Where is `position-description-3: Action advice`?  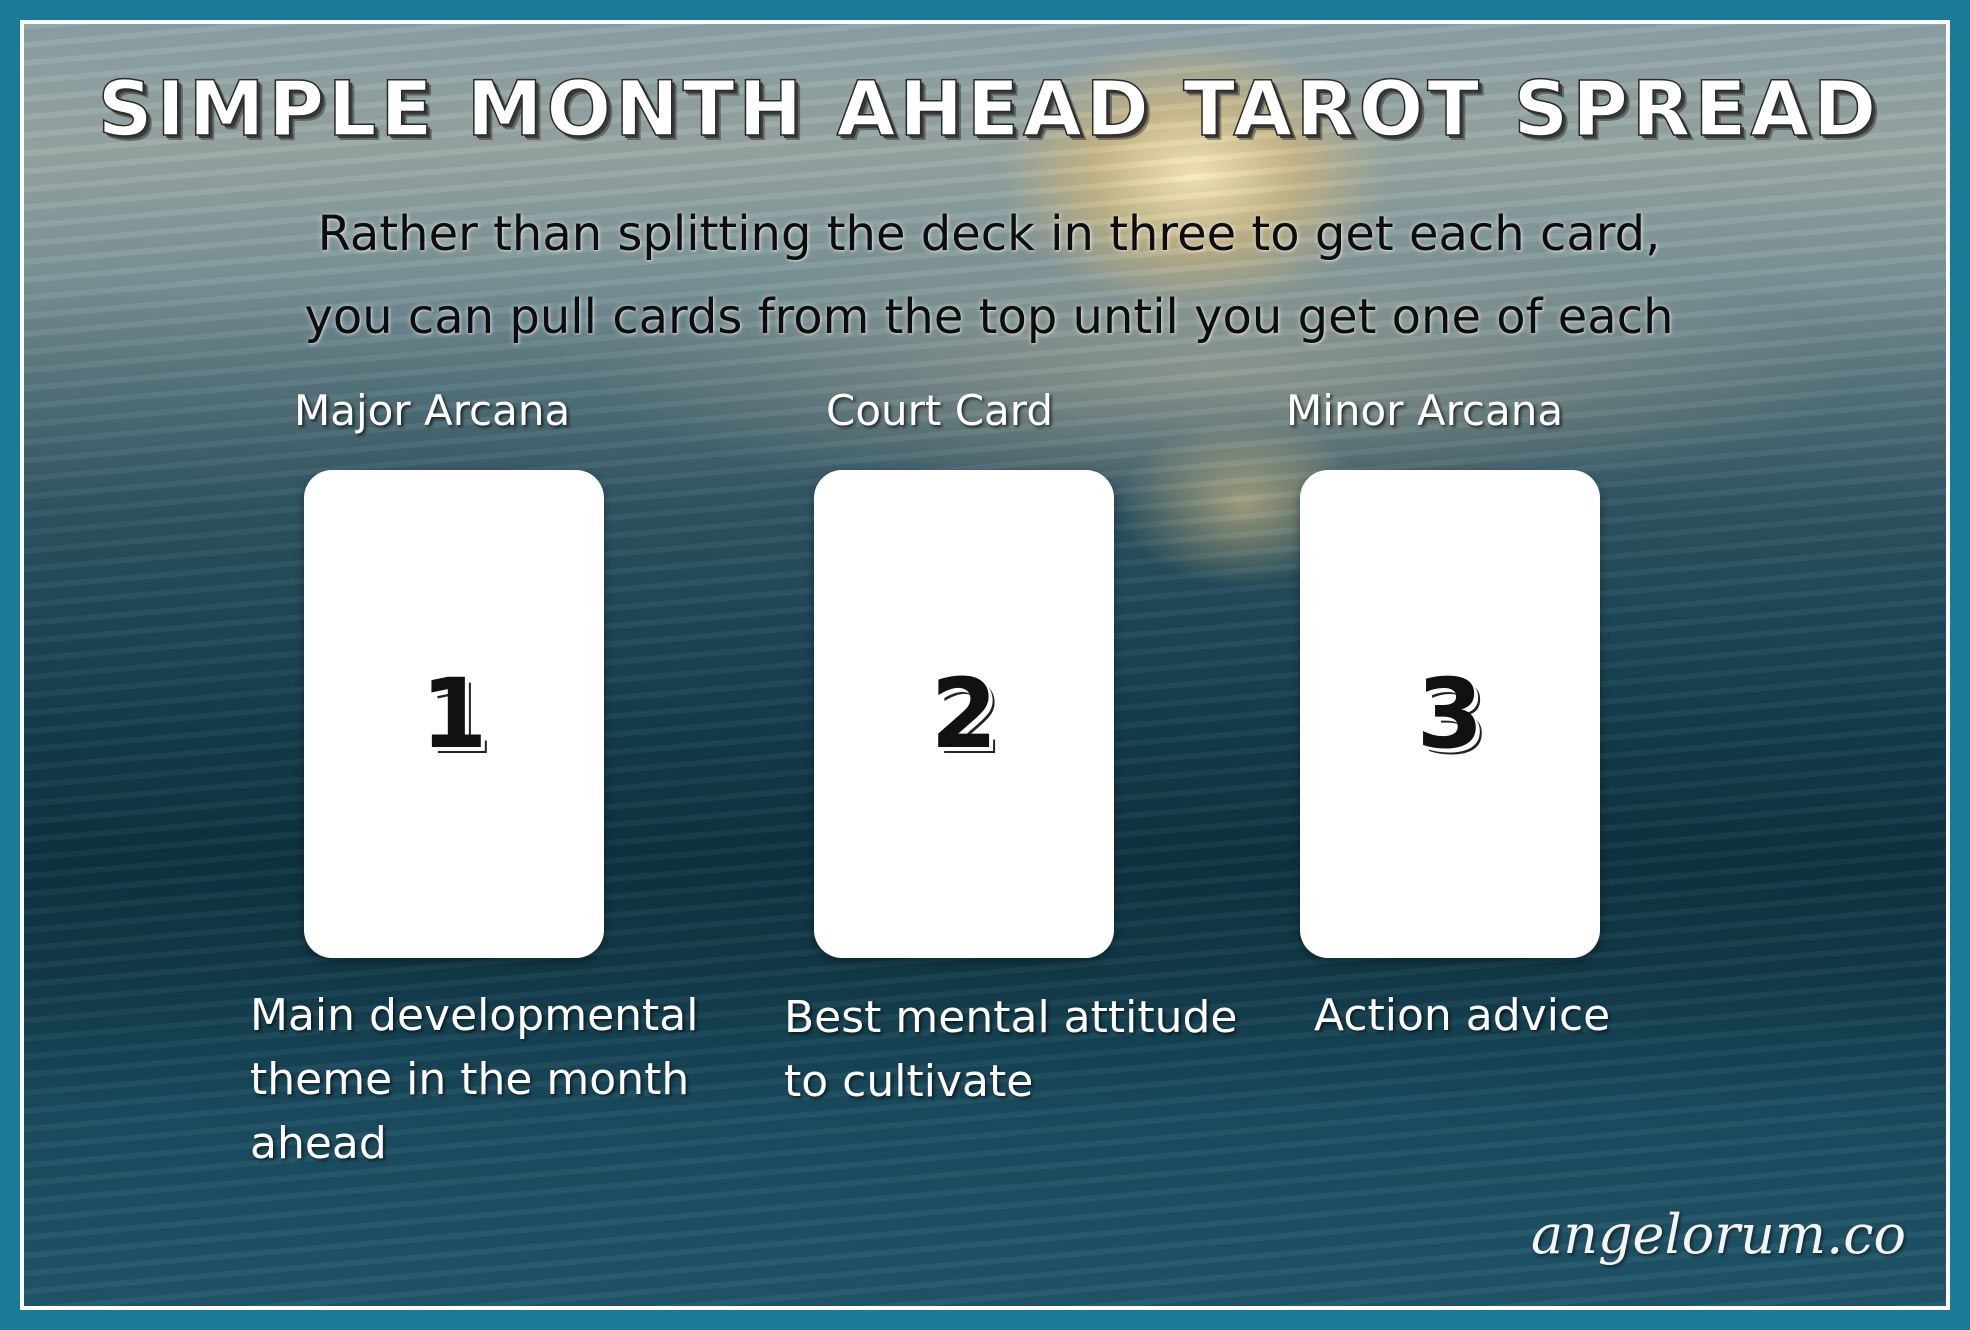
position-description-3: Action advice is located at coordinates (1462, 1016).